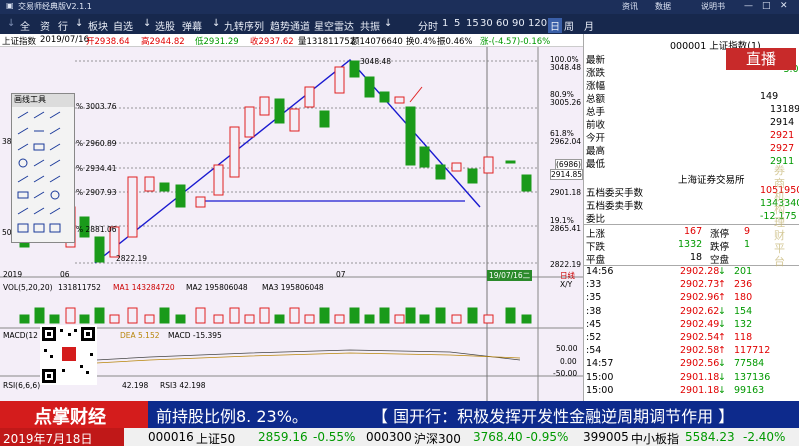  Describe the element at coordinates (334, 25) in the screenshot. I see `menu-star-radar: 星空雷达` at that location.